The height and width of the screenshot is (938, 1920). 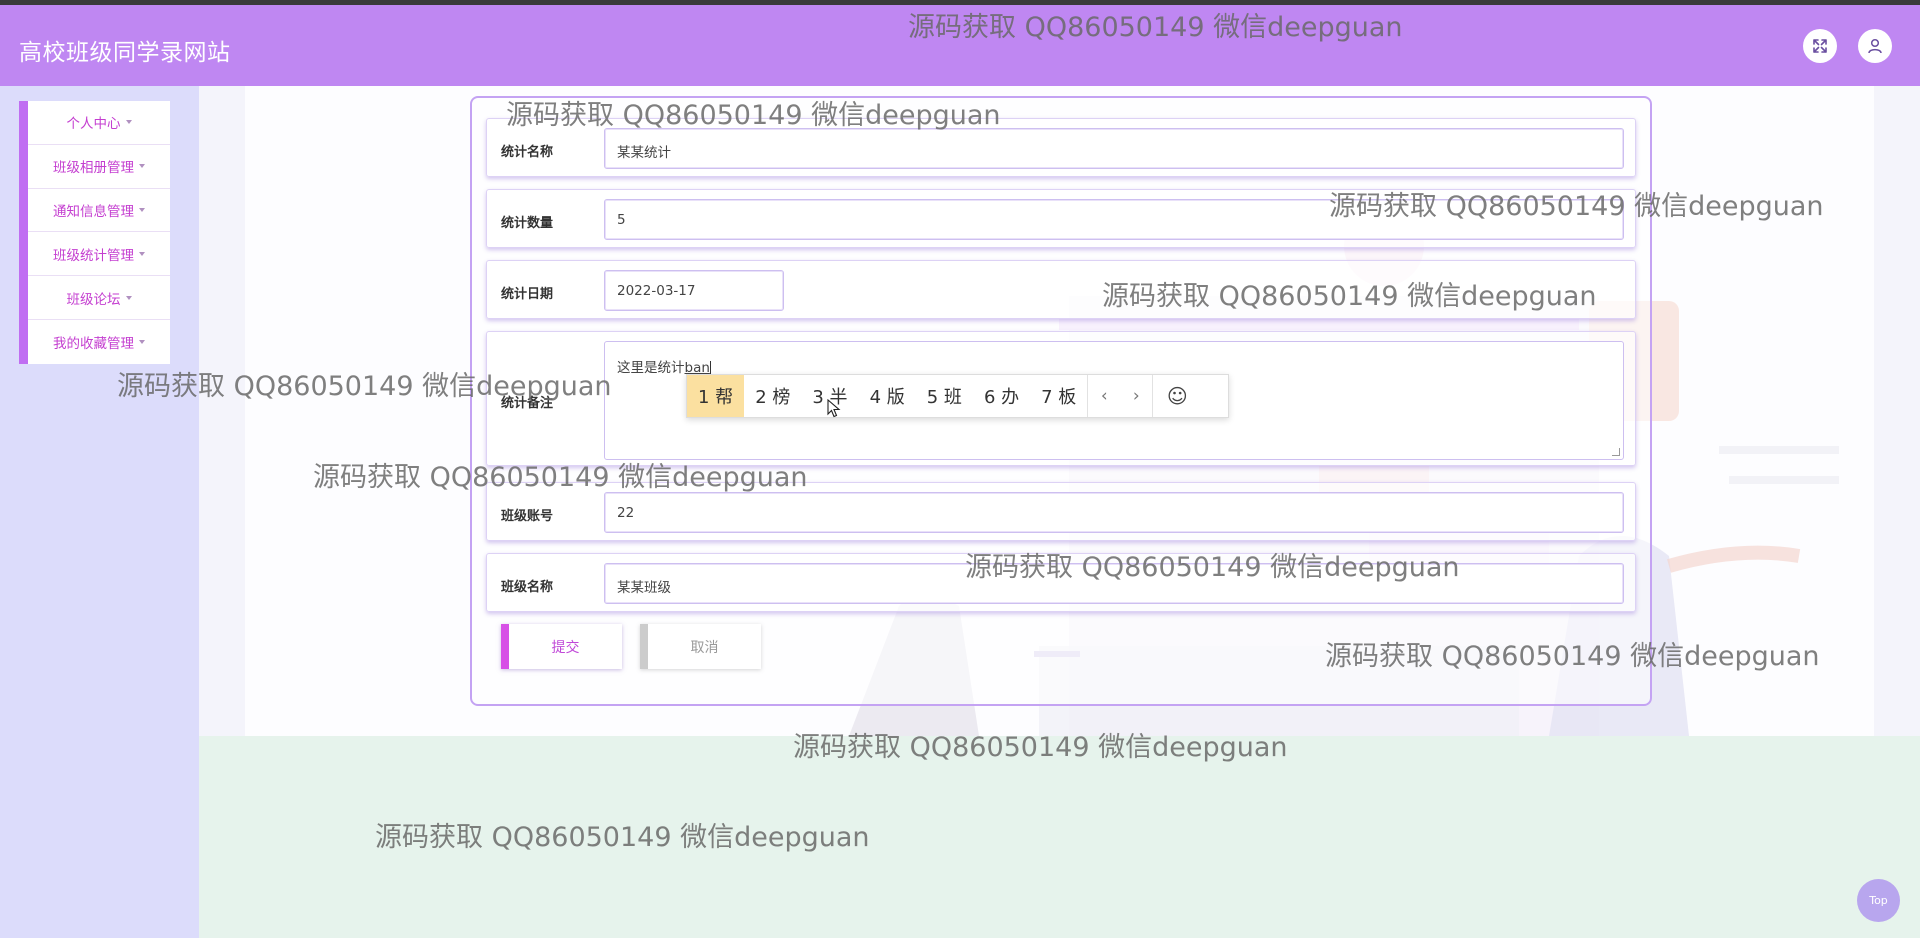 What do you see at coordinates (93, 211) in the screenshot?
I see `sidebar-item-label: 通知信息管理` at bounding box center [93, 211].